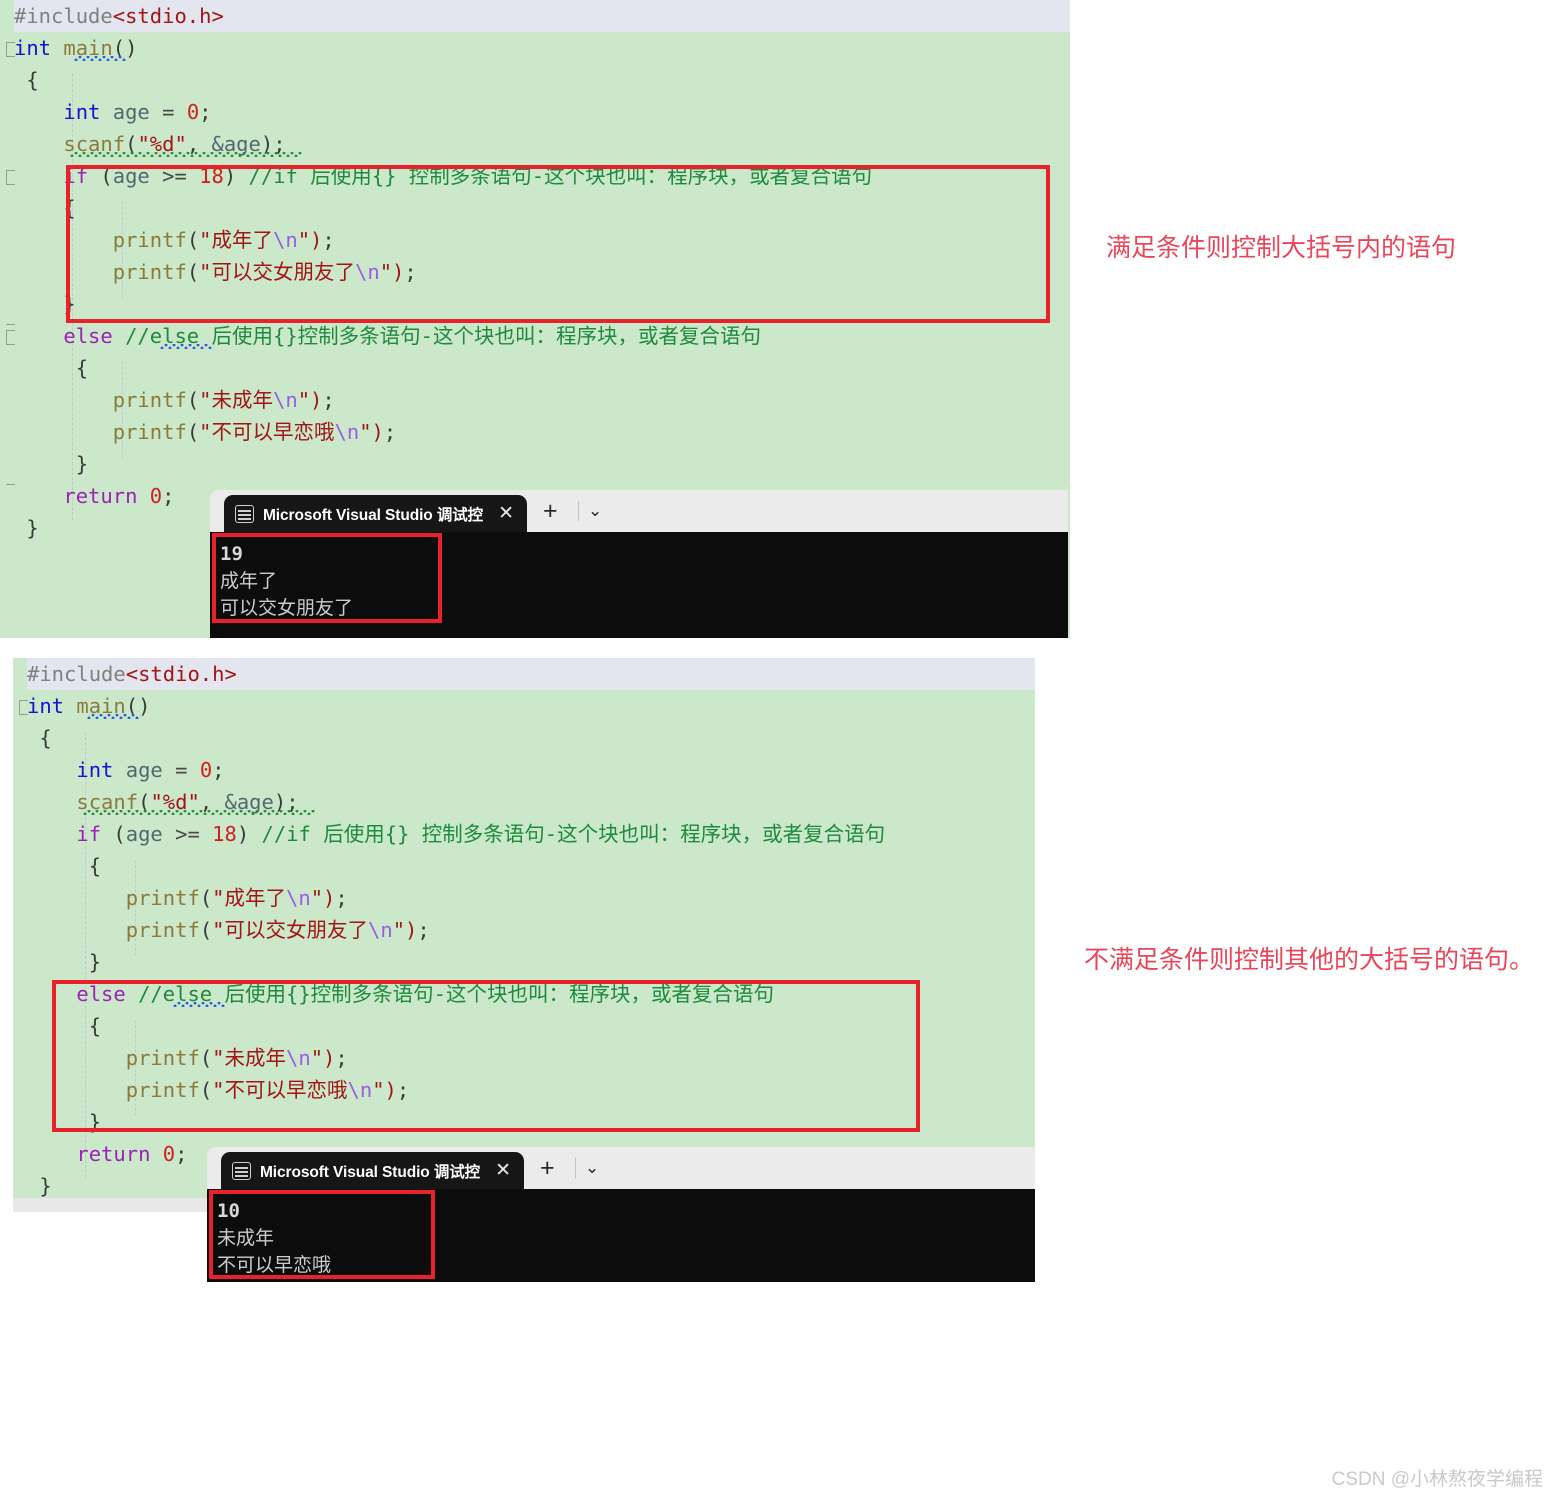 This screenshot has height=1507, width=1565. Describe the element at coordinates (280, 1090) in the screenshot. I see `token-string-noluv: "不可以早恋哦` at that location.